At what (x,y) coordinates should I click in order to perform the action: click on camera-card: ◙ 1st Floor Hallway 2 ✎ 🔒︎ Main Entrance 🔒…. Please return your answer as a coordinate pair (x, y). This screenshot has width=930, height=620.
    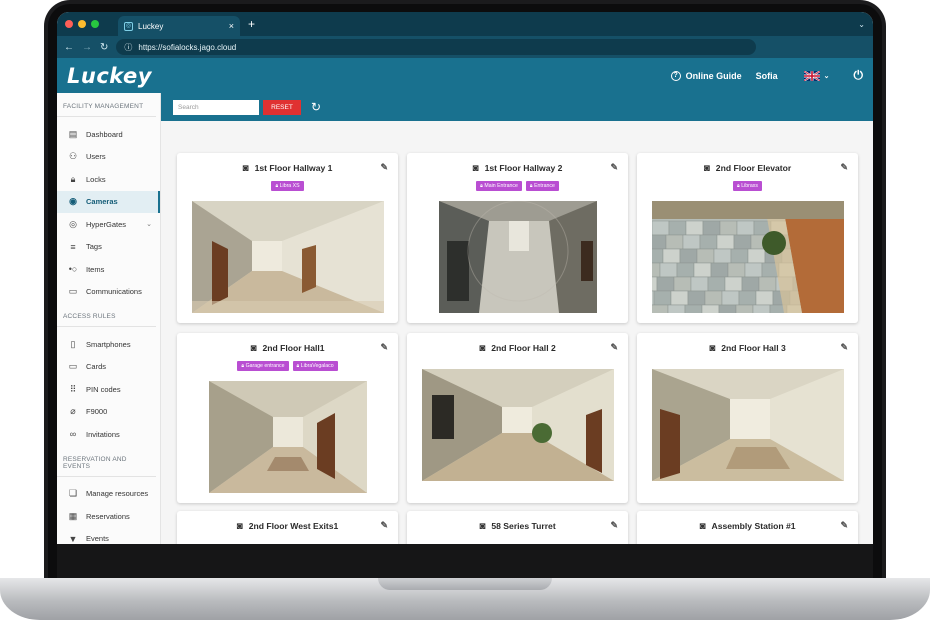
    Looking at the image, I should click on (517, 238).